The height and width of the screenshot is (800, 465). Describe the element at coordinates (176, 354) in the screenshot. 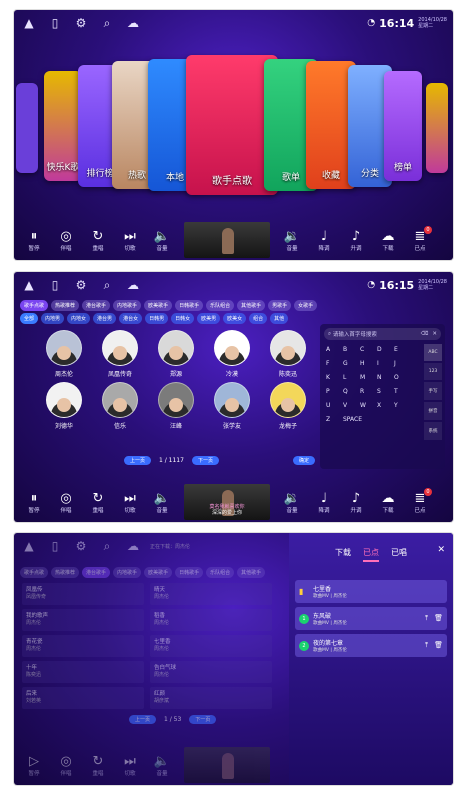

I see `singer-item: 郑源` at that location.